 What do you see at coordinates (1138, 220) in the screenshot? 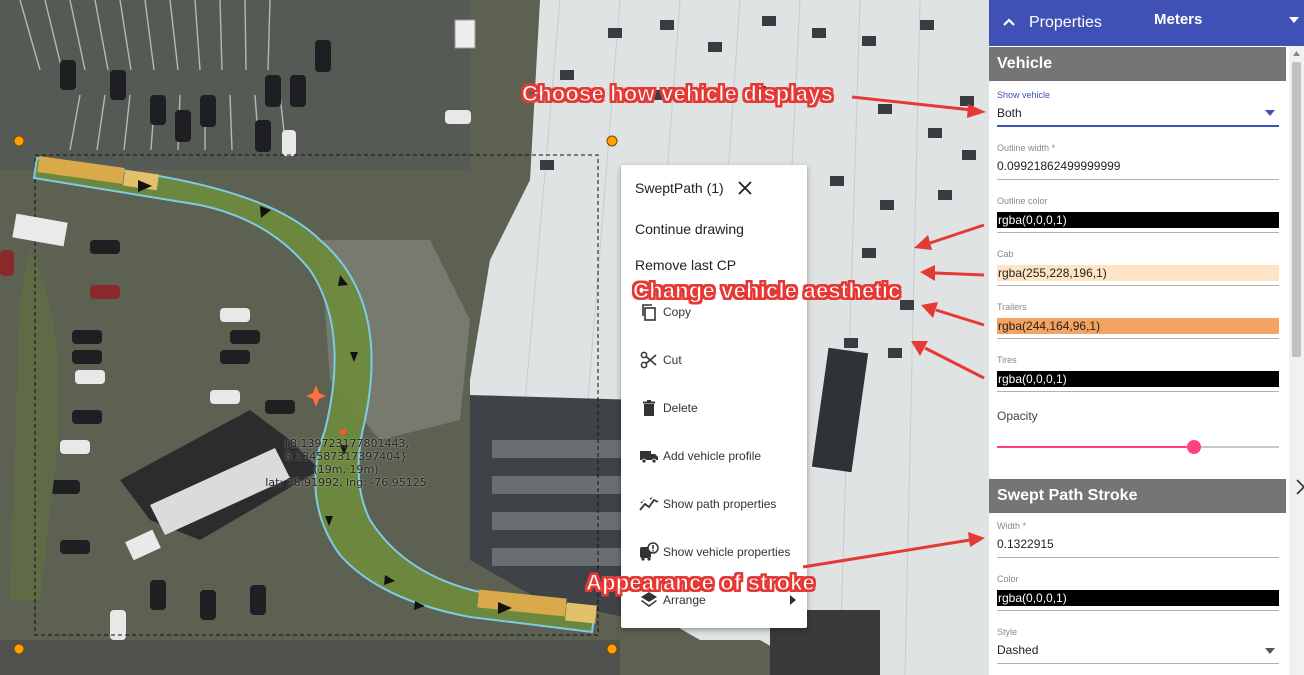
I see `outline-color-field: rgba(0,0,0,1)` at bounding box center [1138, 220].